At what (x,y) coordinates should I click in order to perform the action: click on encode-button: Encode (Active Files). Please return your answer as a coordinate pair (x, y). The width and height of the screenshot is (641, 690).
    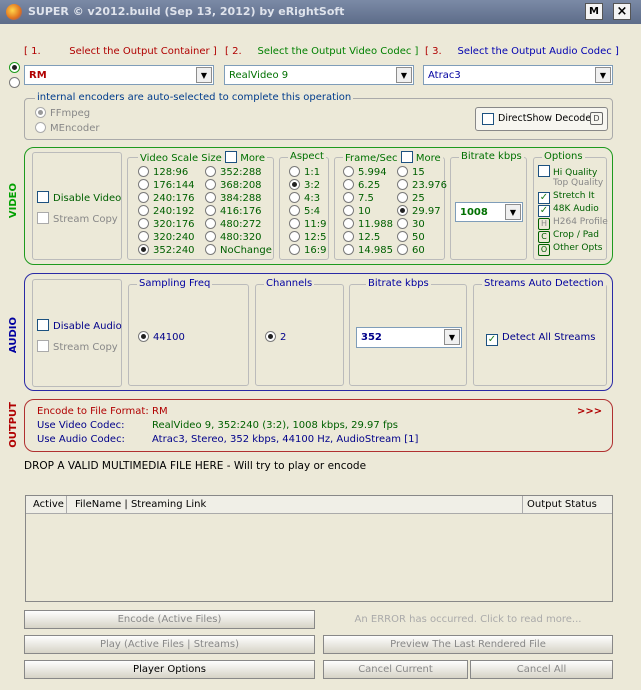
    Looking at the image, I should click on (169, 619).